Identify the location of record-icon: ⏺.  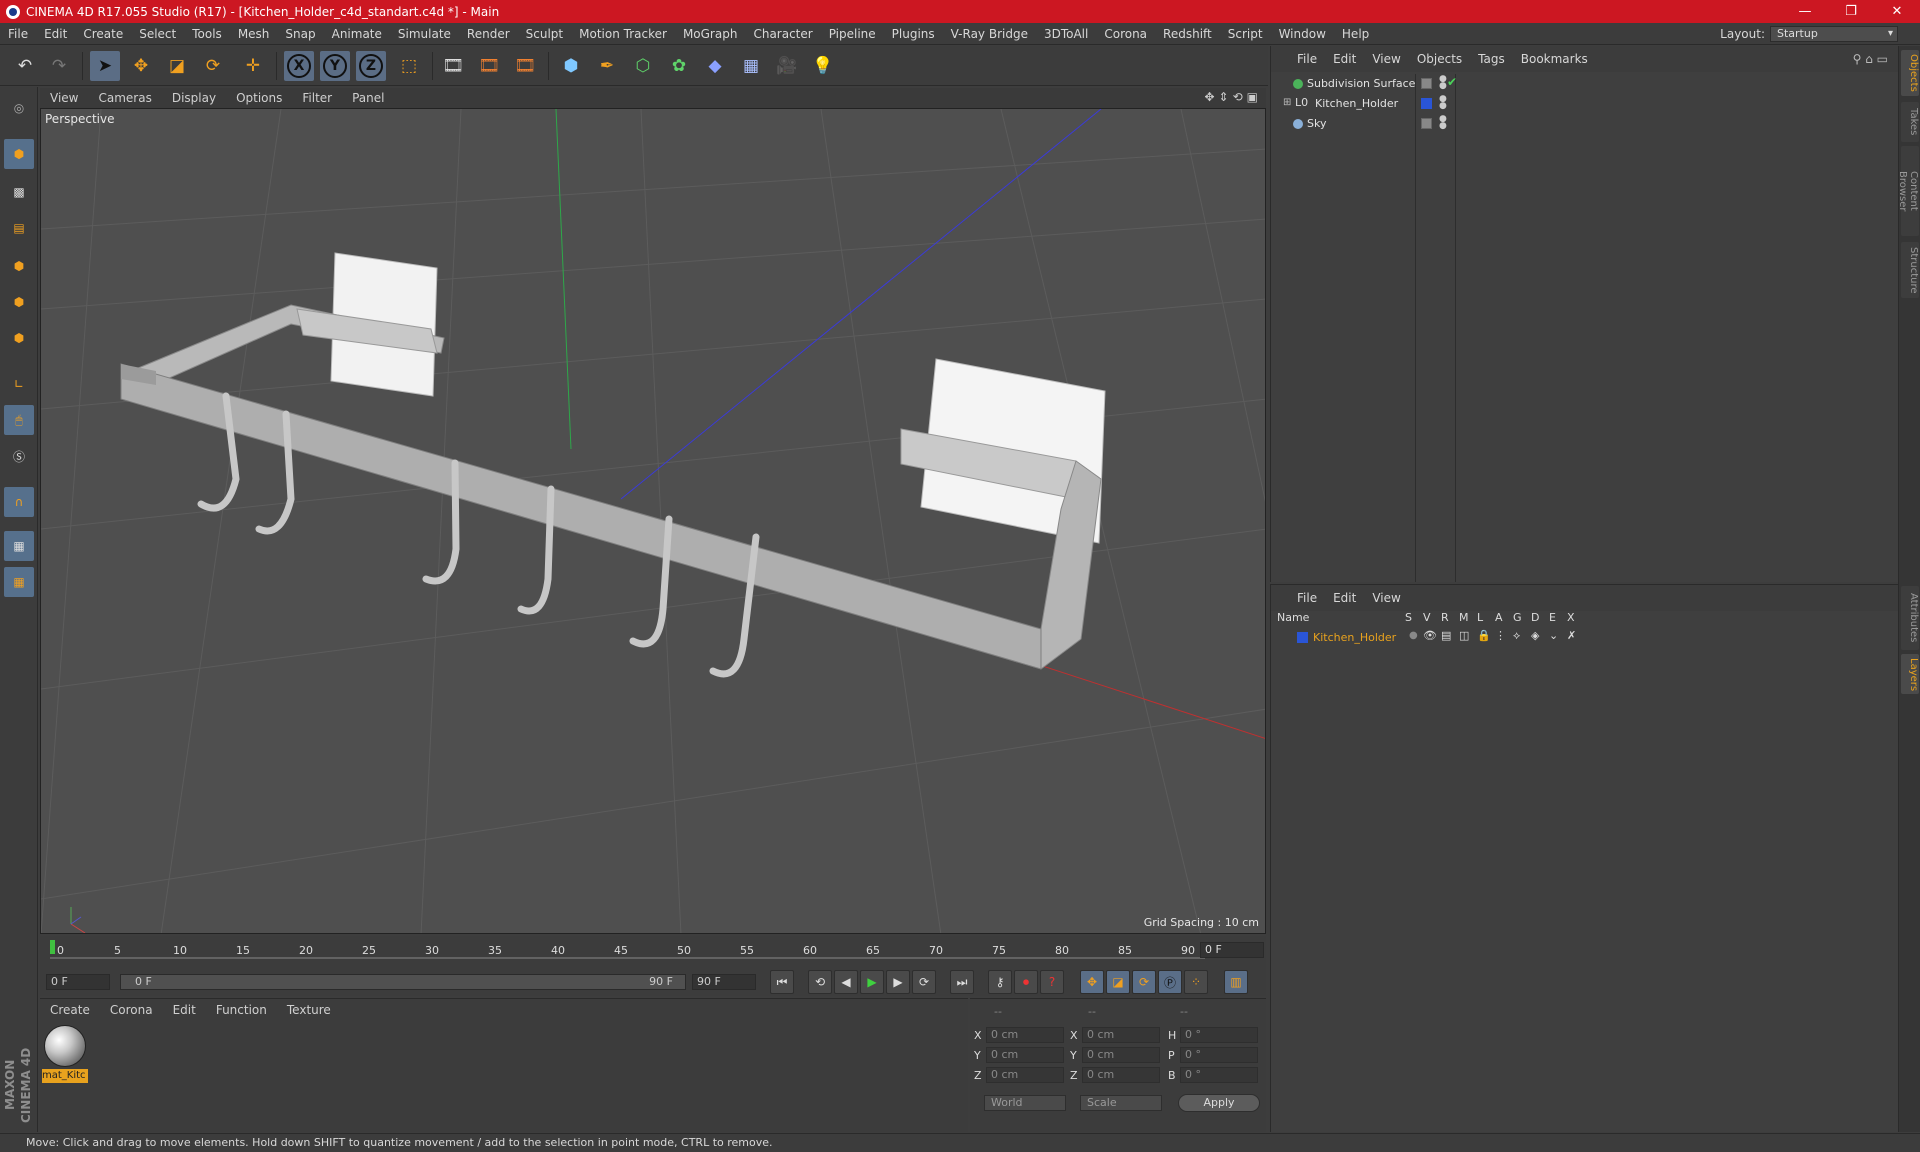
(1026, 982).